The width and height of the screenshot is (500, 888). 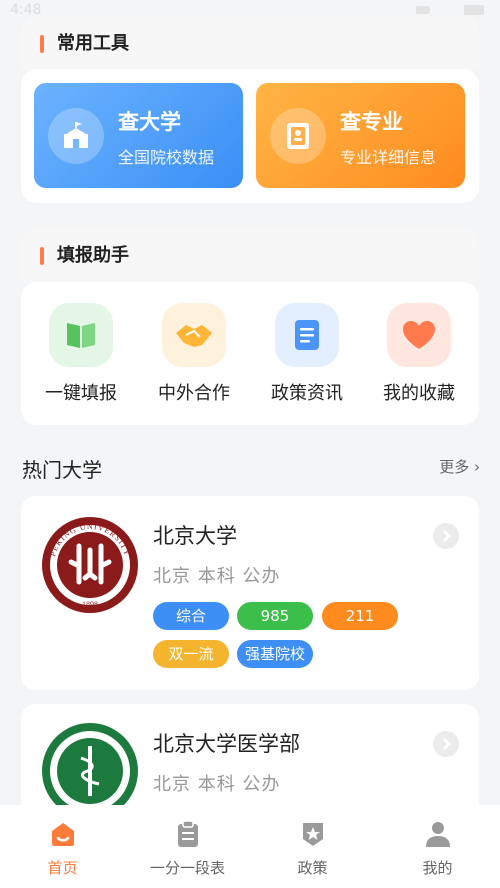 I want to click on assistant-header: 填报助手, so click(x=250, y=255).